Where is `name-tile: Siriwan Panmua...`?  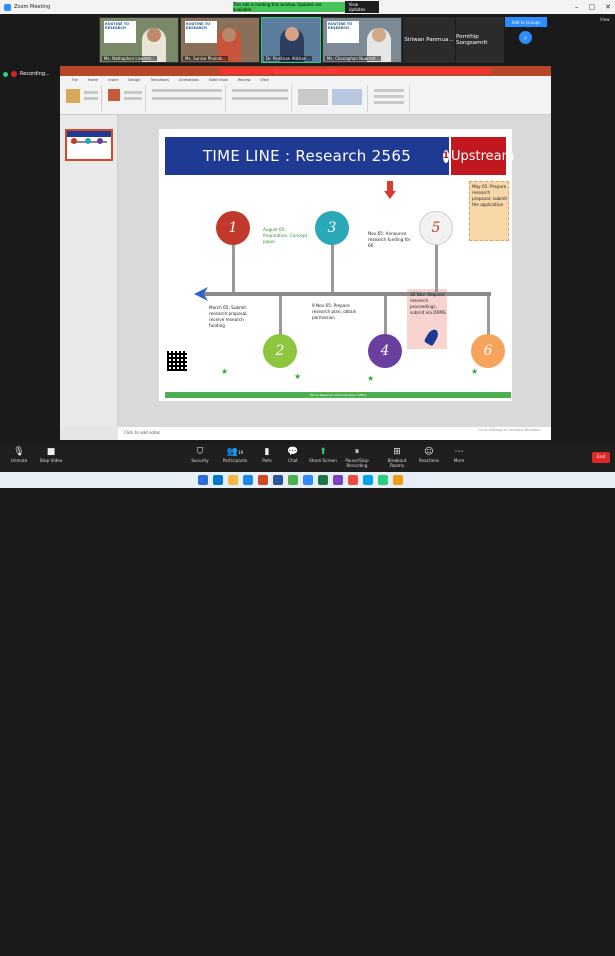
name-tile: Siriwan Panmua... is located at coordinates (429, 40).